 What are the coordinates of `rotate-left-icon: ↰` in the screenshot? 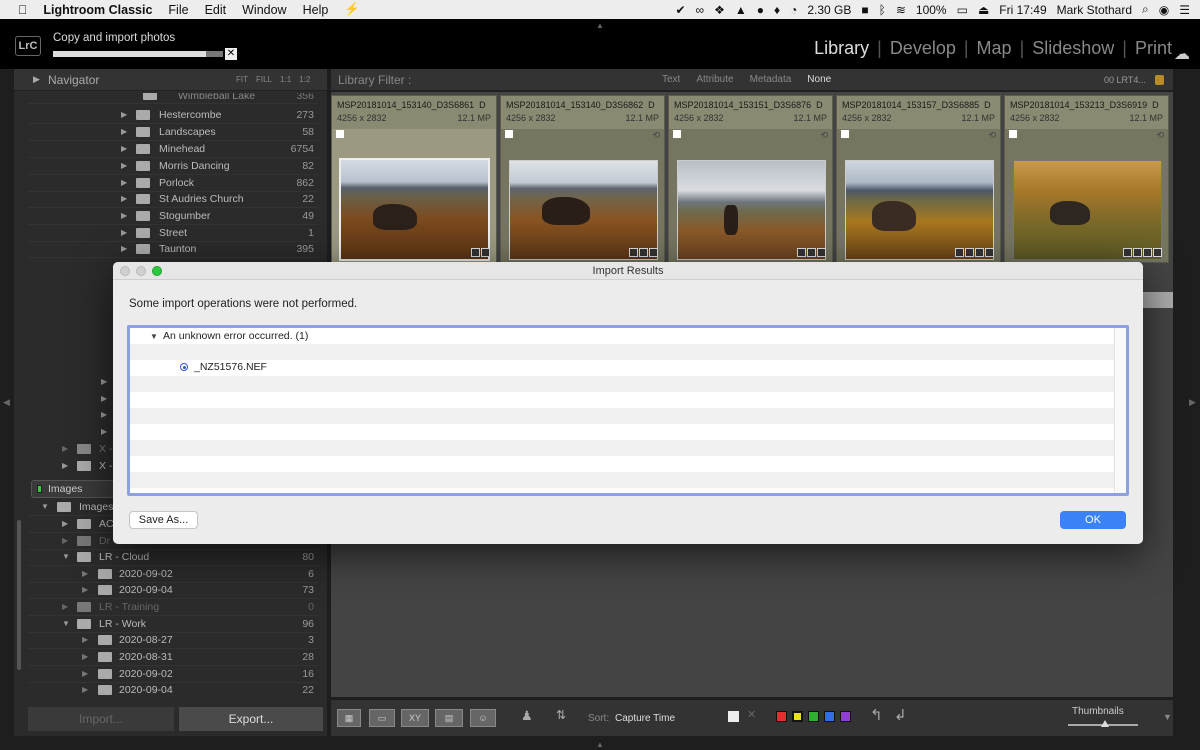 It's located at (876, 715).